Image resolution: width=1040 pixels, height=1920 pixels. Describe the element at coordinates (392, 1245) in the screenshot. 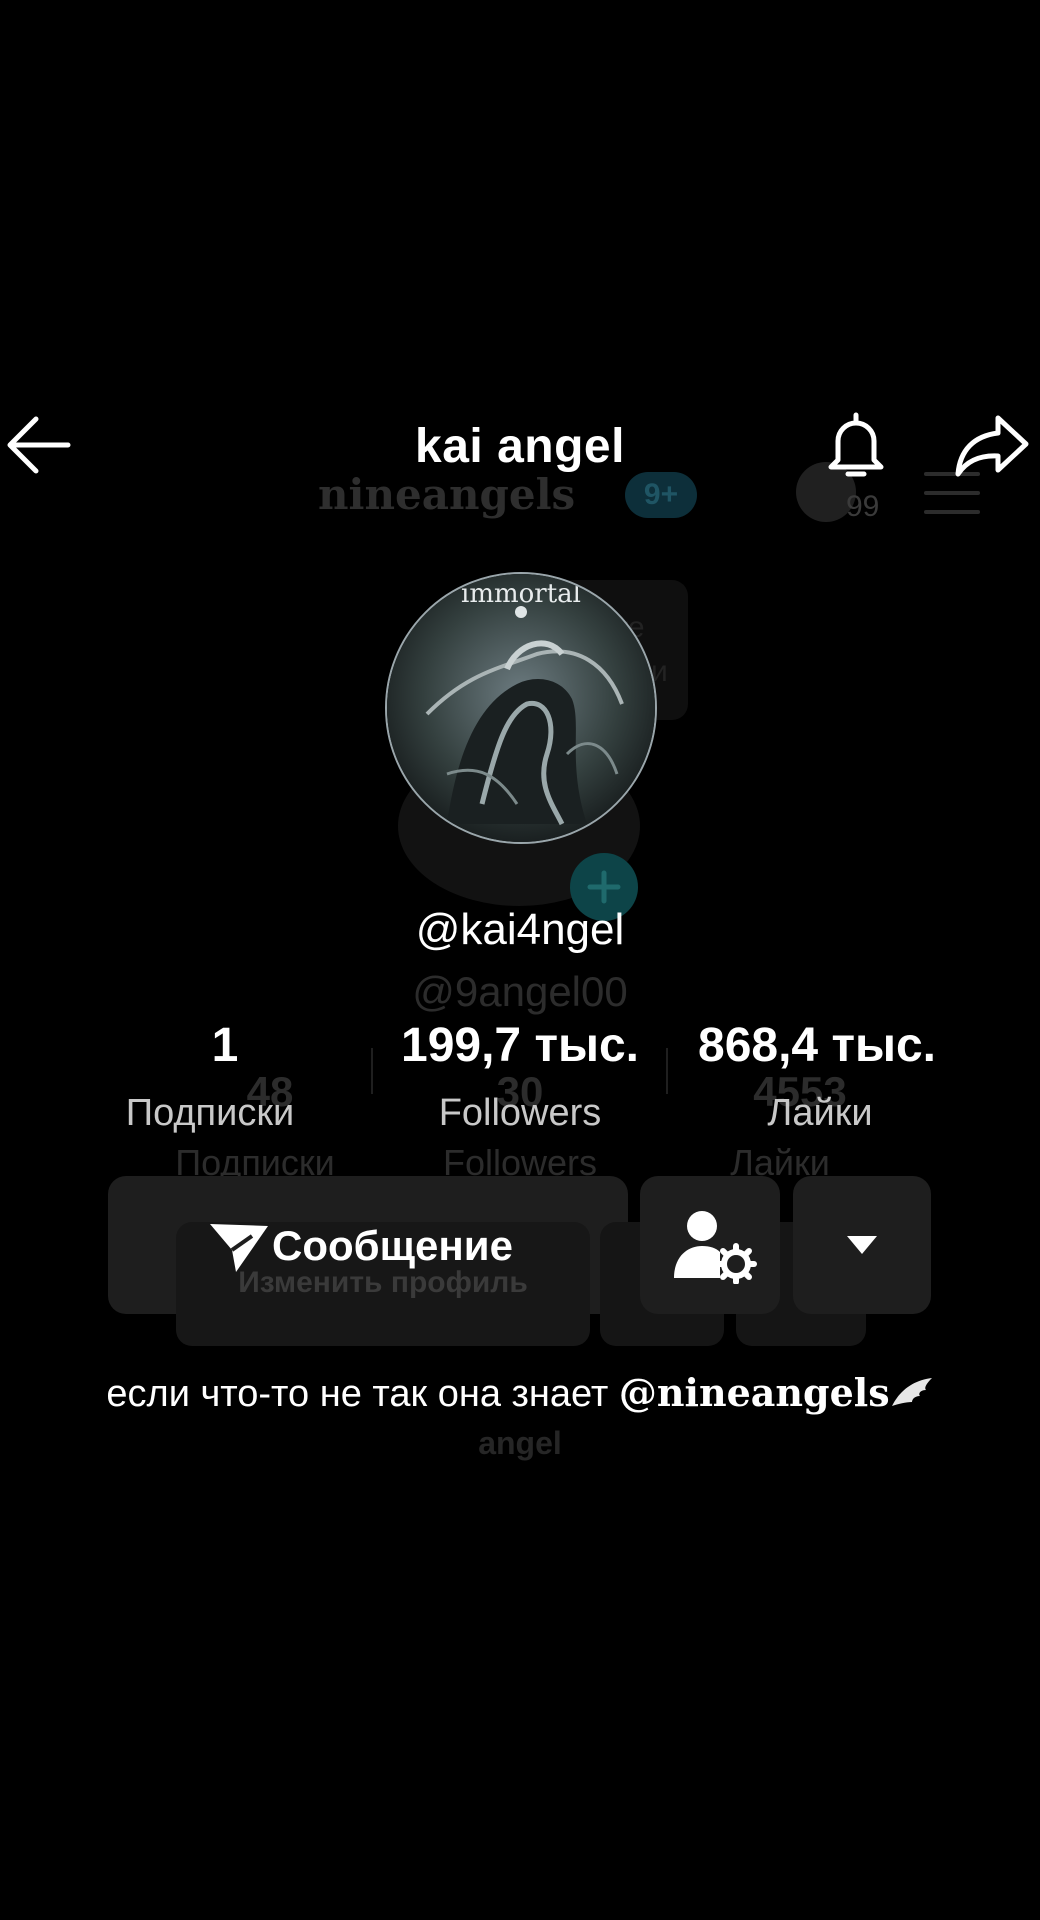

I see `message-button-label: Сообщение` at that location.